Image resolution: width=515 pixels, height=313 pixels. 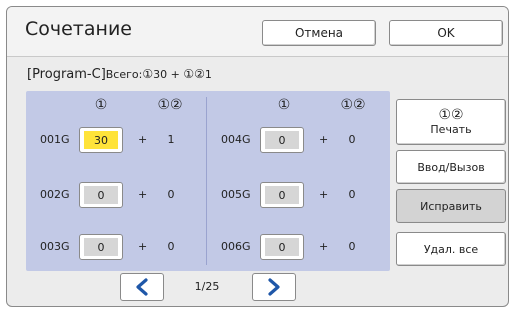 I want to click on edit-button: Исправить, so click(x=451, y=206).